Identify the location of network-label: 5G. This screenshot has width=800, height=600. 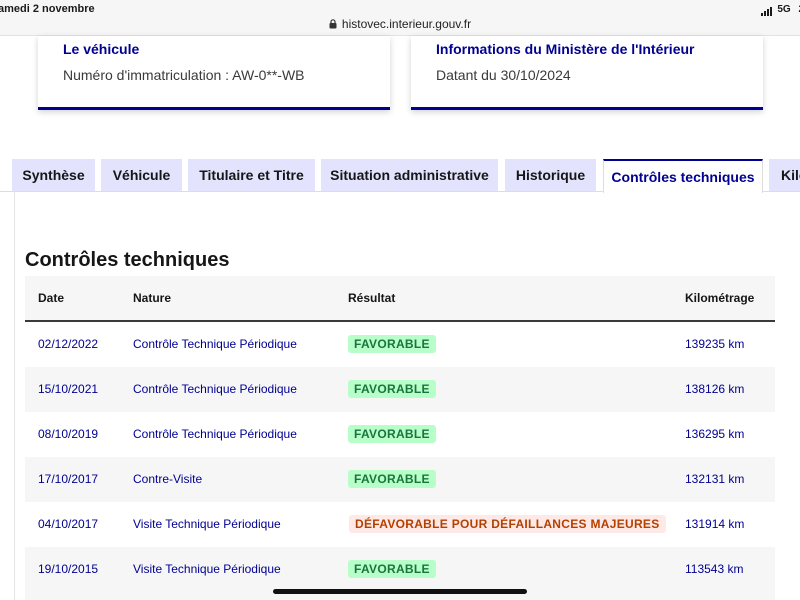
(784, 9).